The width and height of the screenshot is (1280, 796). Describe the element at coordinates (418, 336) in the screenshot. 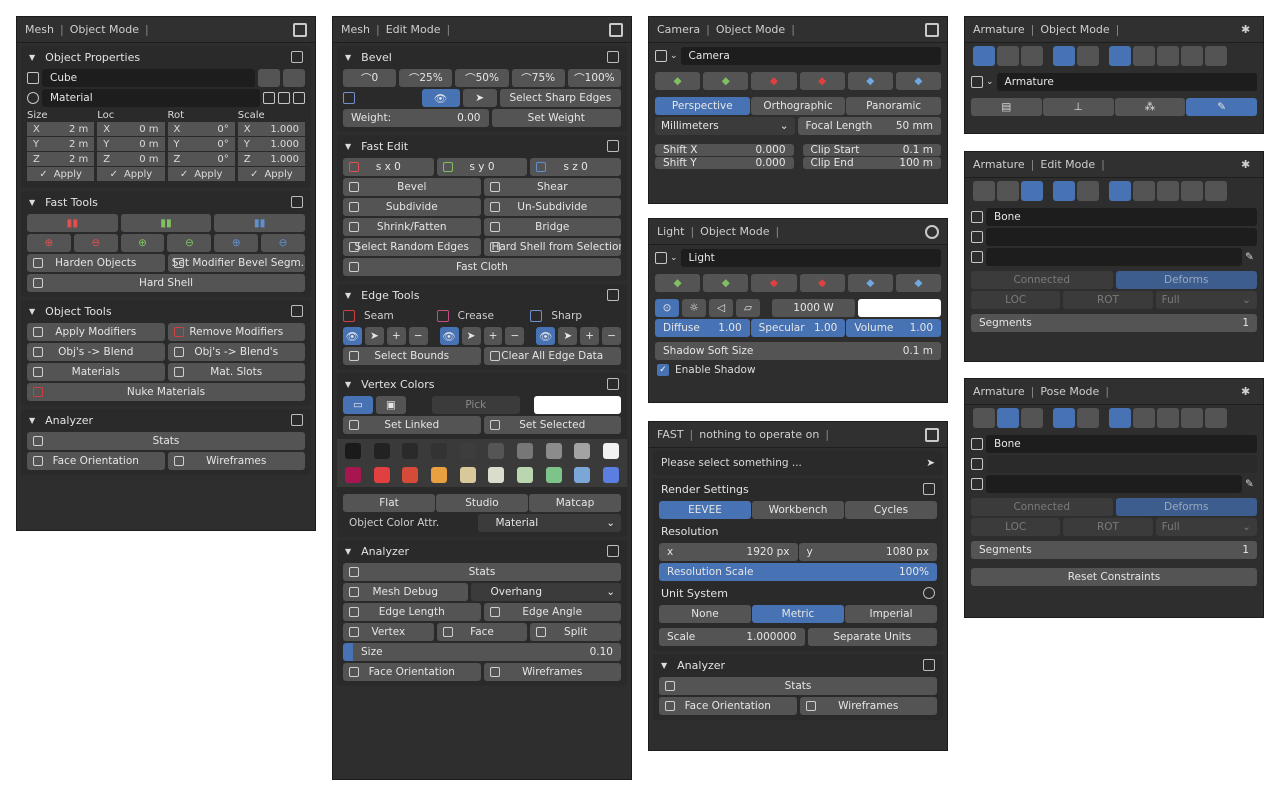

I see `seam-remove-icon: −` at that location.